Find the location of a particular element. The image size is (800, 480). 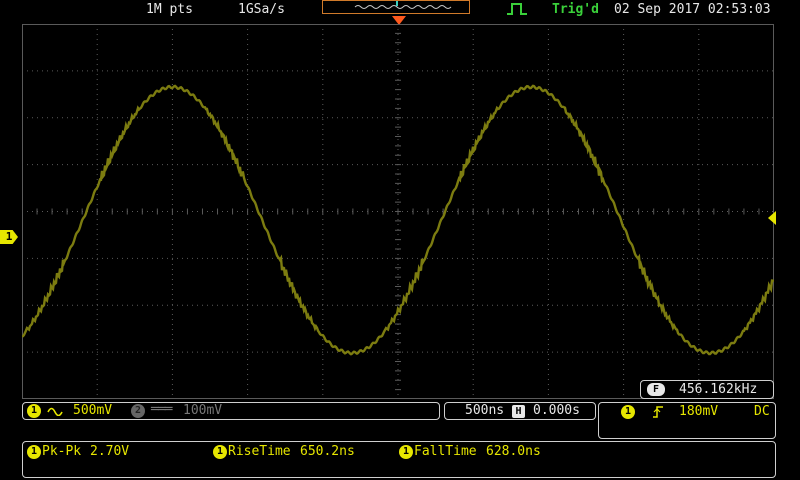

channel1-scale: 500mV is located at coordinates (93, 410).